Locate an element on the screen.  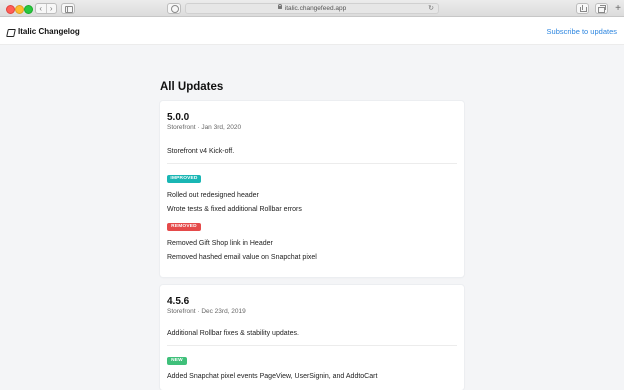
sidebar-toggle-icon is located at coordinates (68, 8).